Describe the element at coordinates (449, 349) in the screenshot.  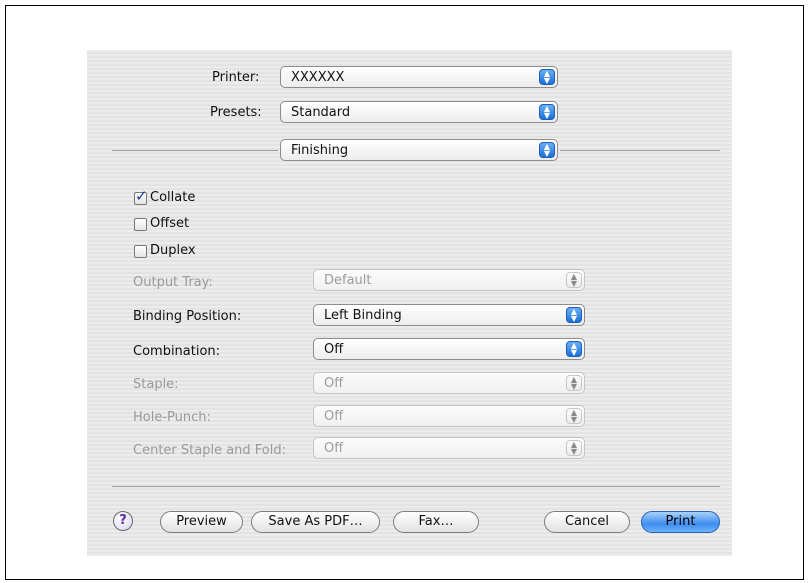
I see `combination-popup: Off ▲ ▼` at that location.